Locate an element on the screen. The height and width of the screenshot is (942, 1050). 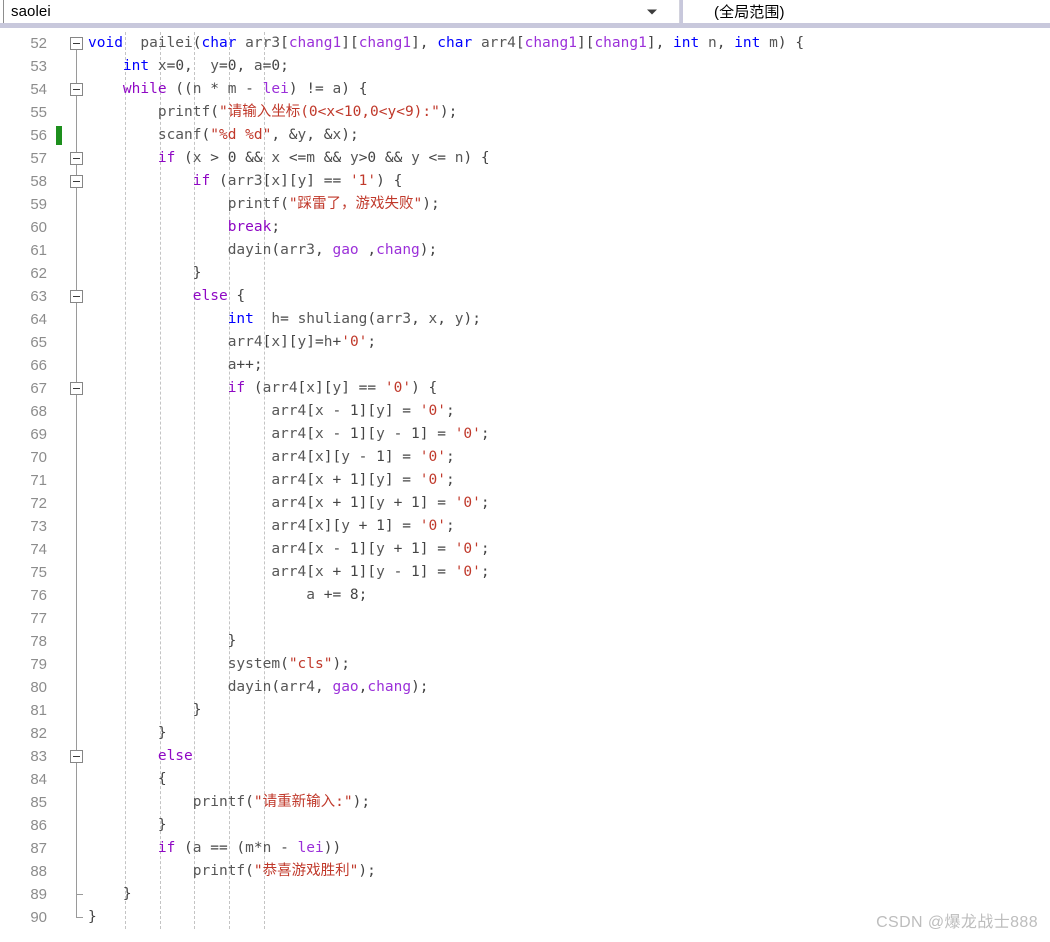
line-number: 80 is located at coordinates (38, 687).